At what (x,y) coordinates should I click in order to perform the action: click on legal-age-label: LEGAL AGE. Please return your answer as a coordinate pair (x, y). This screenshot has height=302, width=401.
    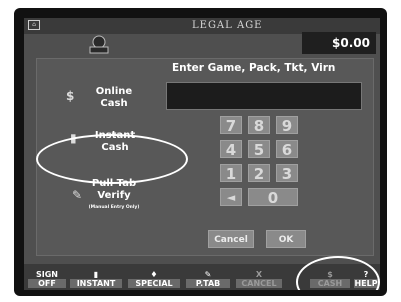
    Looking at the image, I should click on (227, 25).